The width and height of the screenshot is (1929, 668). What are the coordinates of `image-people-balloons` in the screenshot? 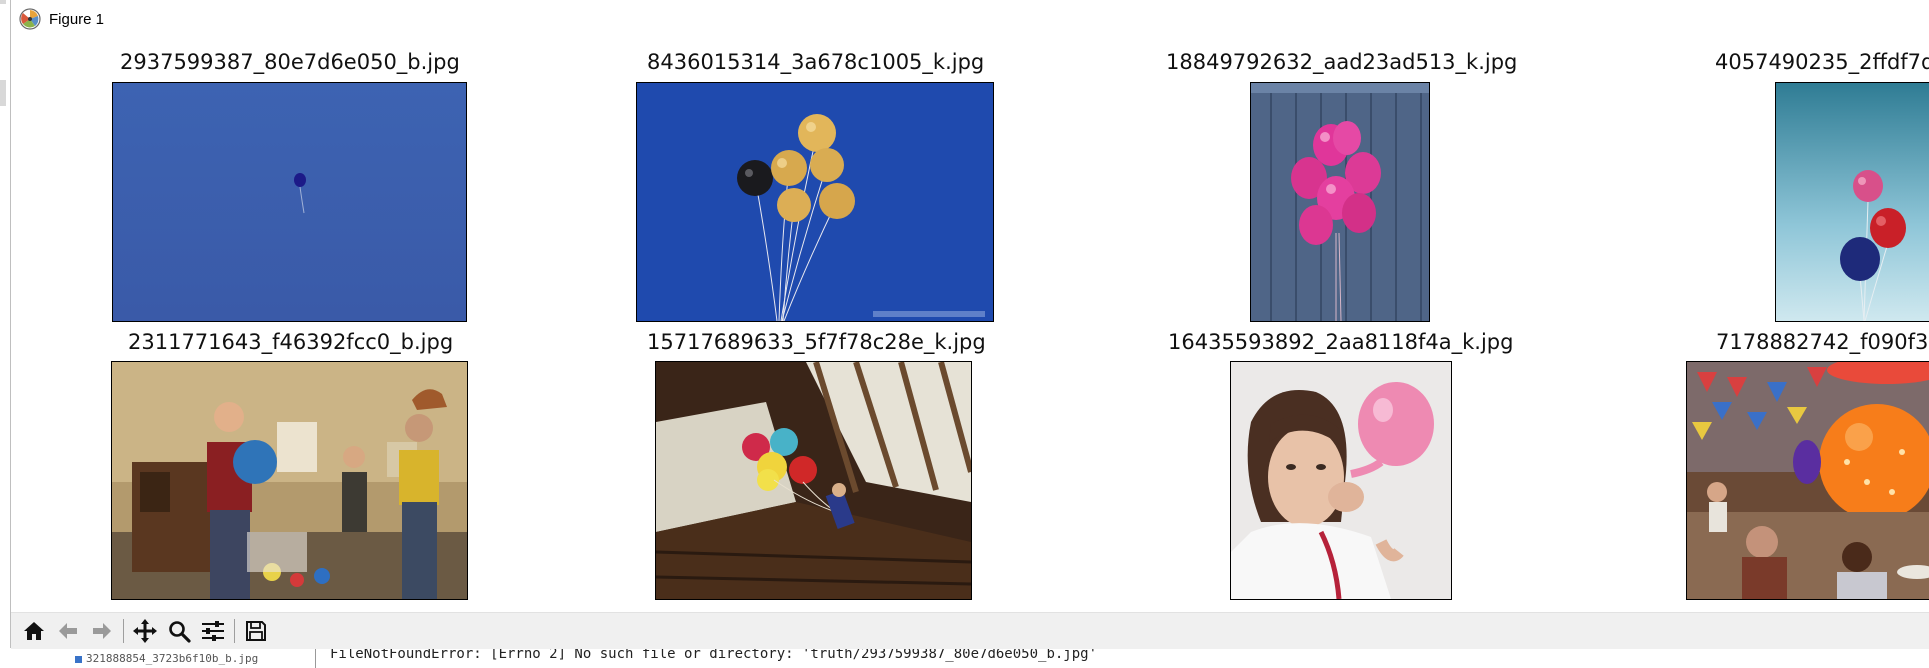 It's located at (289, 480).